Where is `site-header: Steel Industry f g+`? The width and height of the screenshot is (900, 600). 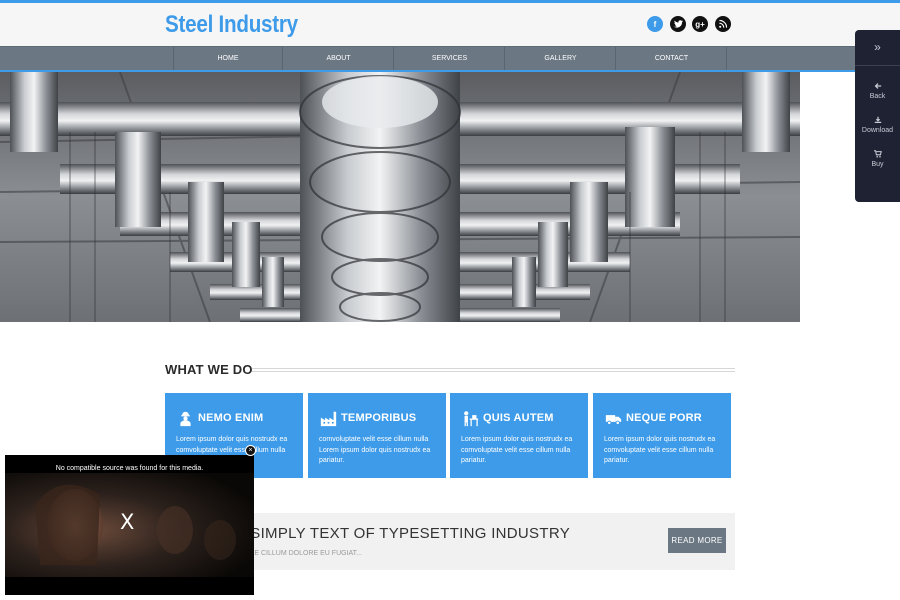 site-header: Steel Industry f g+ is located at coordinates (450, 24).